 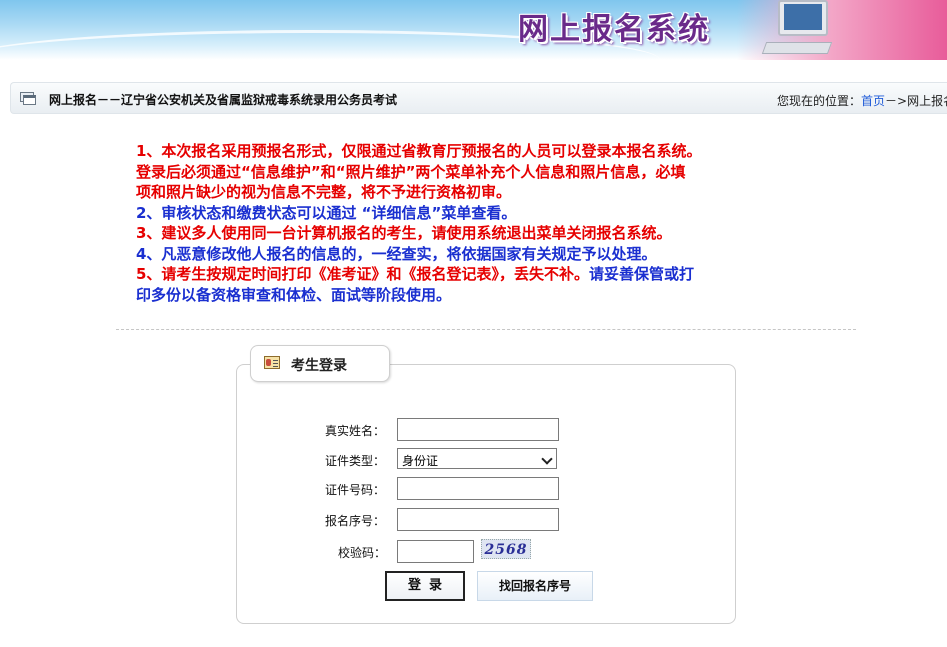 What do you see at coordinates (477, 458) in the screenshot?
I see `id-type-select: 身份证` at bounding box center [477, 458].